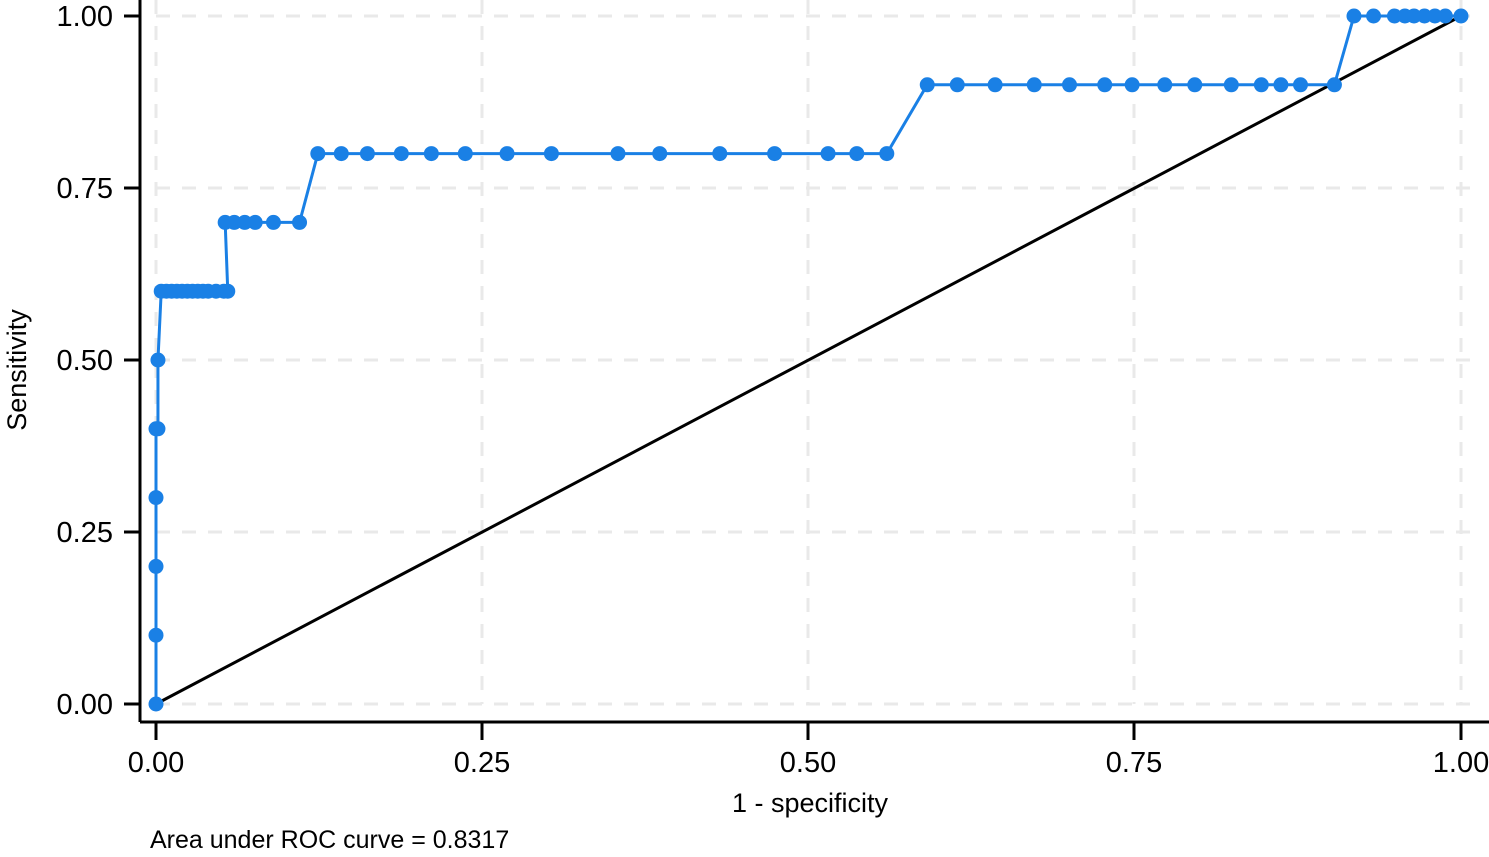 Image resolution: width=1489 pixels, height=857 pixels. I want to click on x-axis-title: 1 - specificity, so click(810, 803).